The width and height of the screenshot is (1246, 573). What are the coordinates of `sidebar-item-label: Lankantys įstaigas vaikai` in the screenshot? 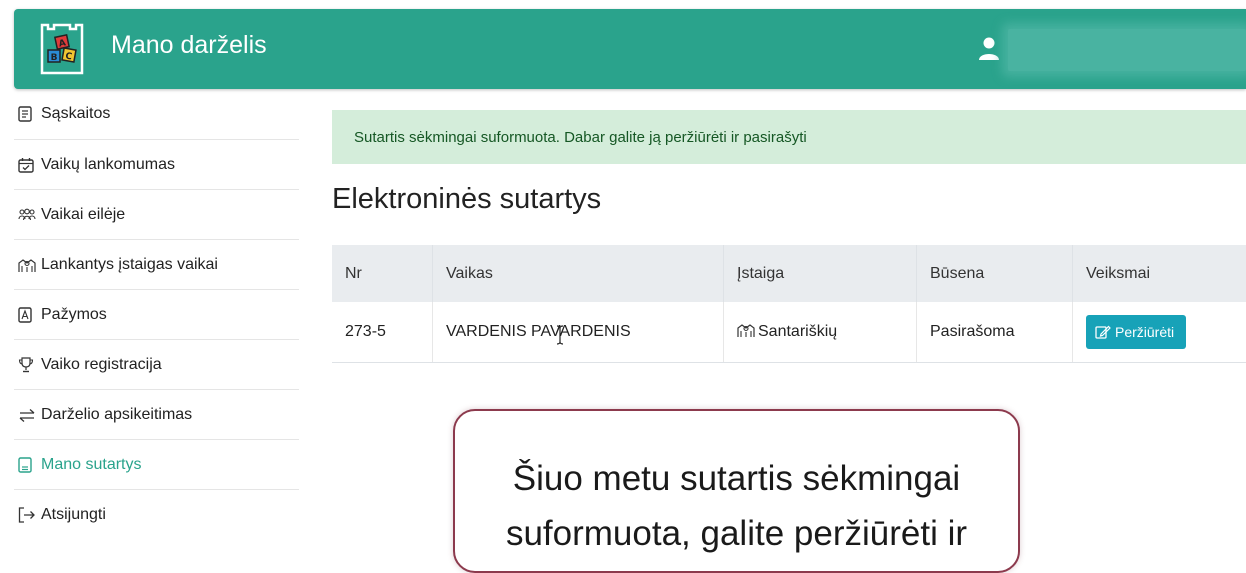 It's located at (129, 265).